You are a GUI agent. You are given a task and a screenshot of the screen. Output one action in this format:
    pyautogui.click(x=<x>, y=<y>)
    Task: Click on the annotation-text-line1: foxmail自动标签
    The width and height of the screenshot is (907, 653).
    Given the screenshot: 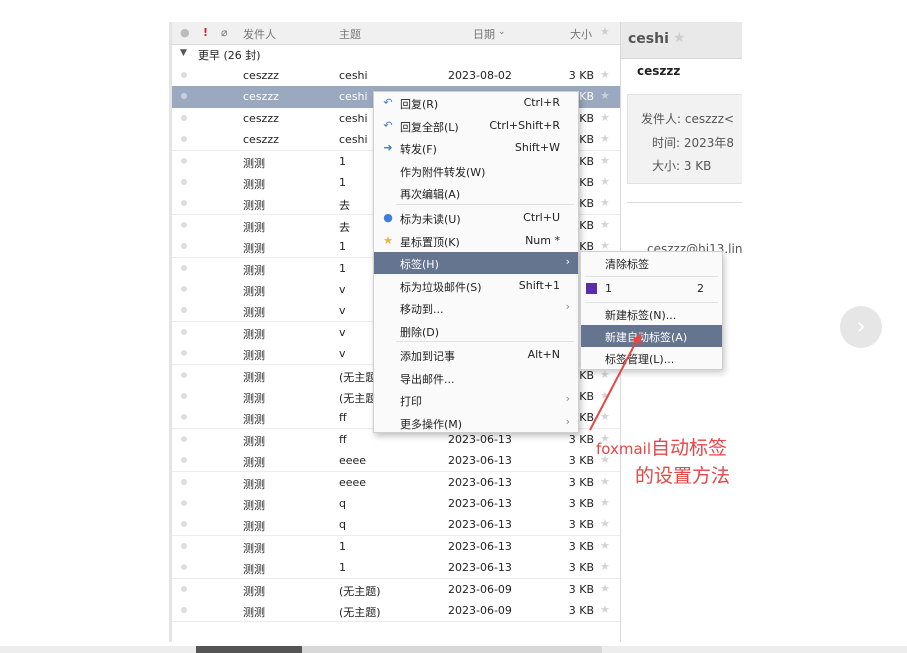 What is the action you would take?
    pyautogui.click(x=661, y=446)
    